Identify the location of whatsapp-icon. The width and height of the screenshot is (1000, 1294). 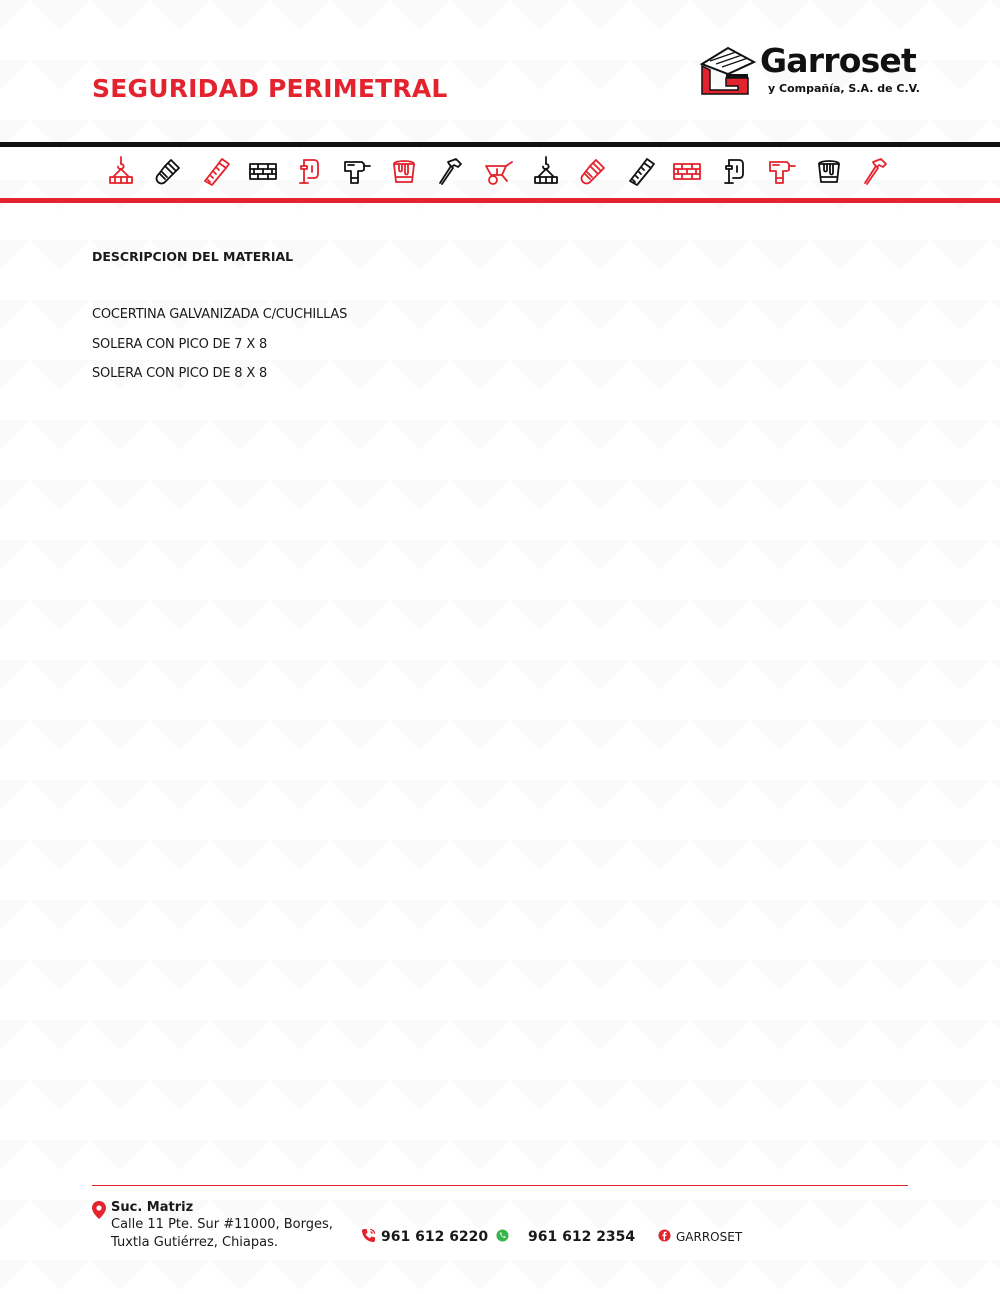
(502, 1235).